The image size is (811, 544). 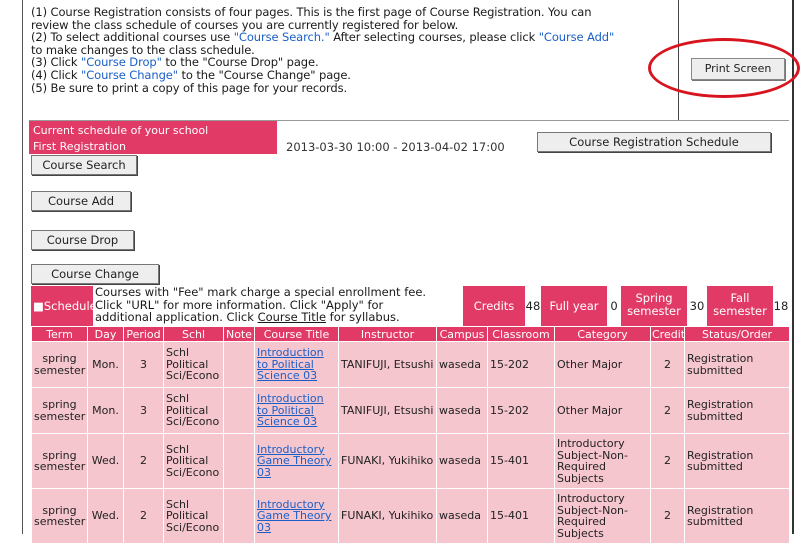 I want to click on course-add-button: Course Add, so click(x=81, y=201).